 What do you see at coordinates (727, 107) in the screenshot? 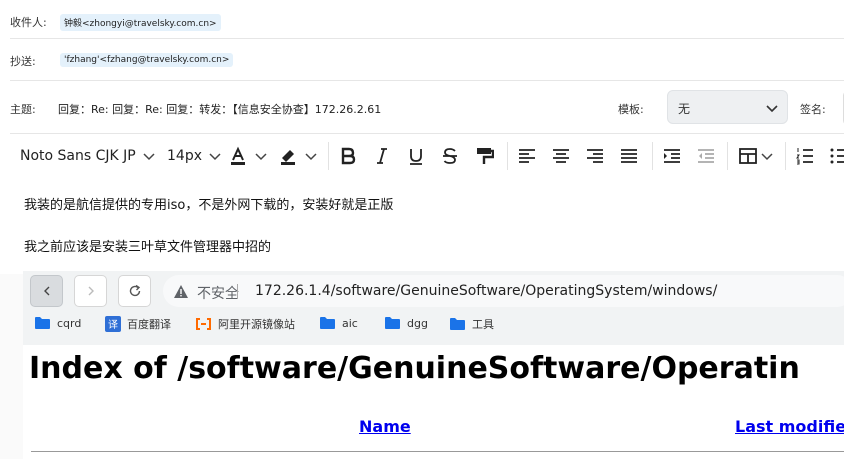
I see `template-select: 无` at bounding box center [727, 107].